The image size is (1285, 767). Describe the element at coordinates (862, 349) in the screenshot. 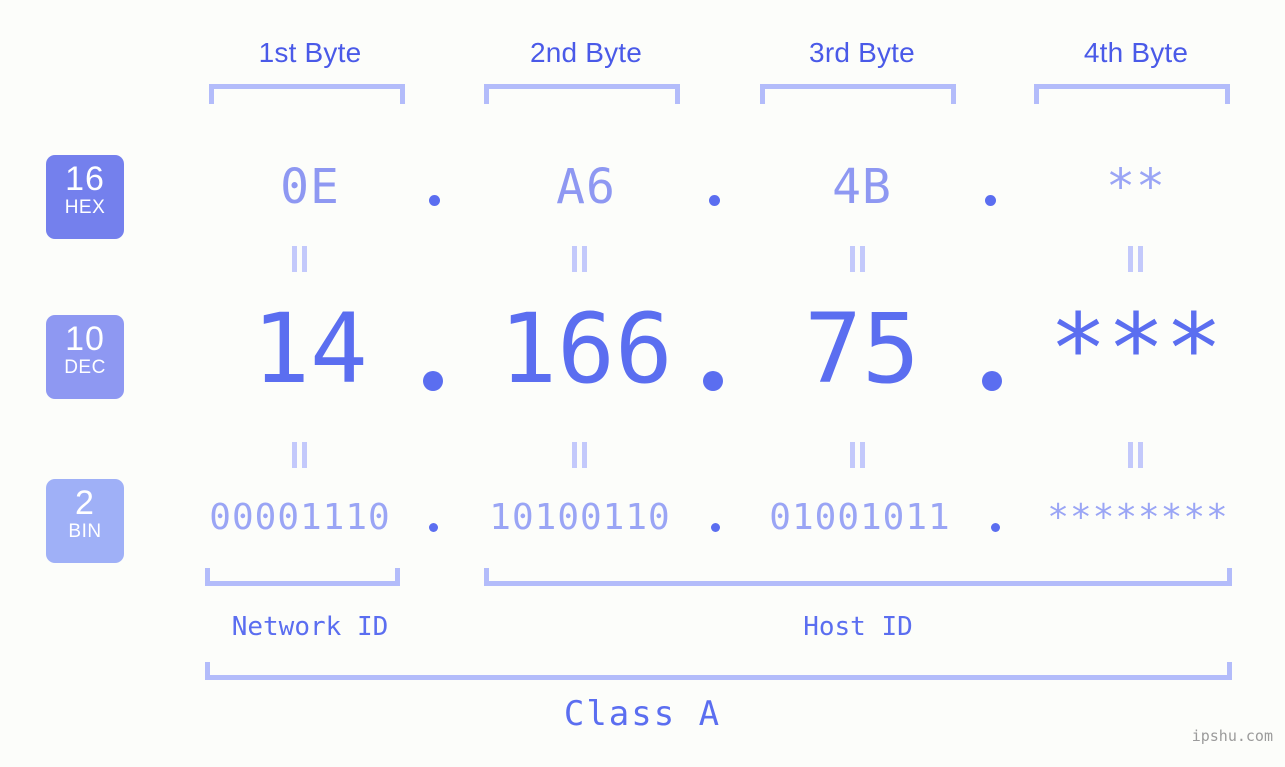

I see `dec-value-byte-3: 75` at that location.